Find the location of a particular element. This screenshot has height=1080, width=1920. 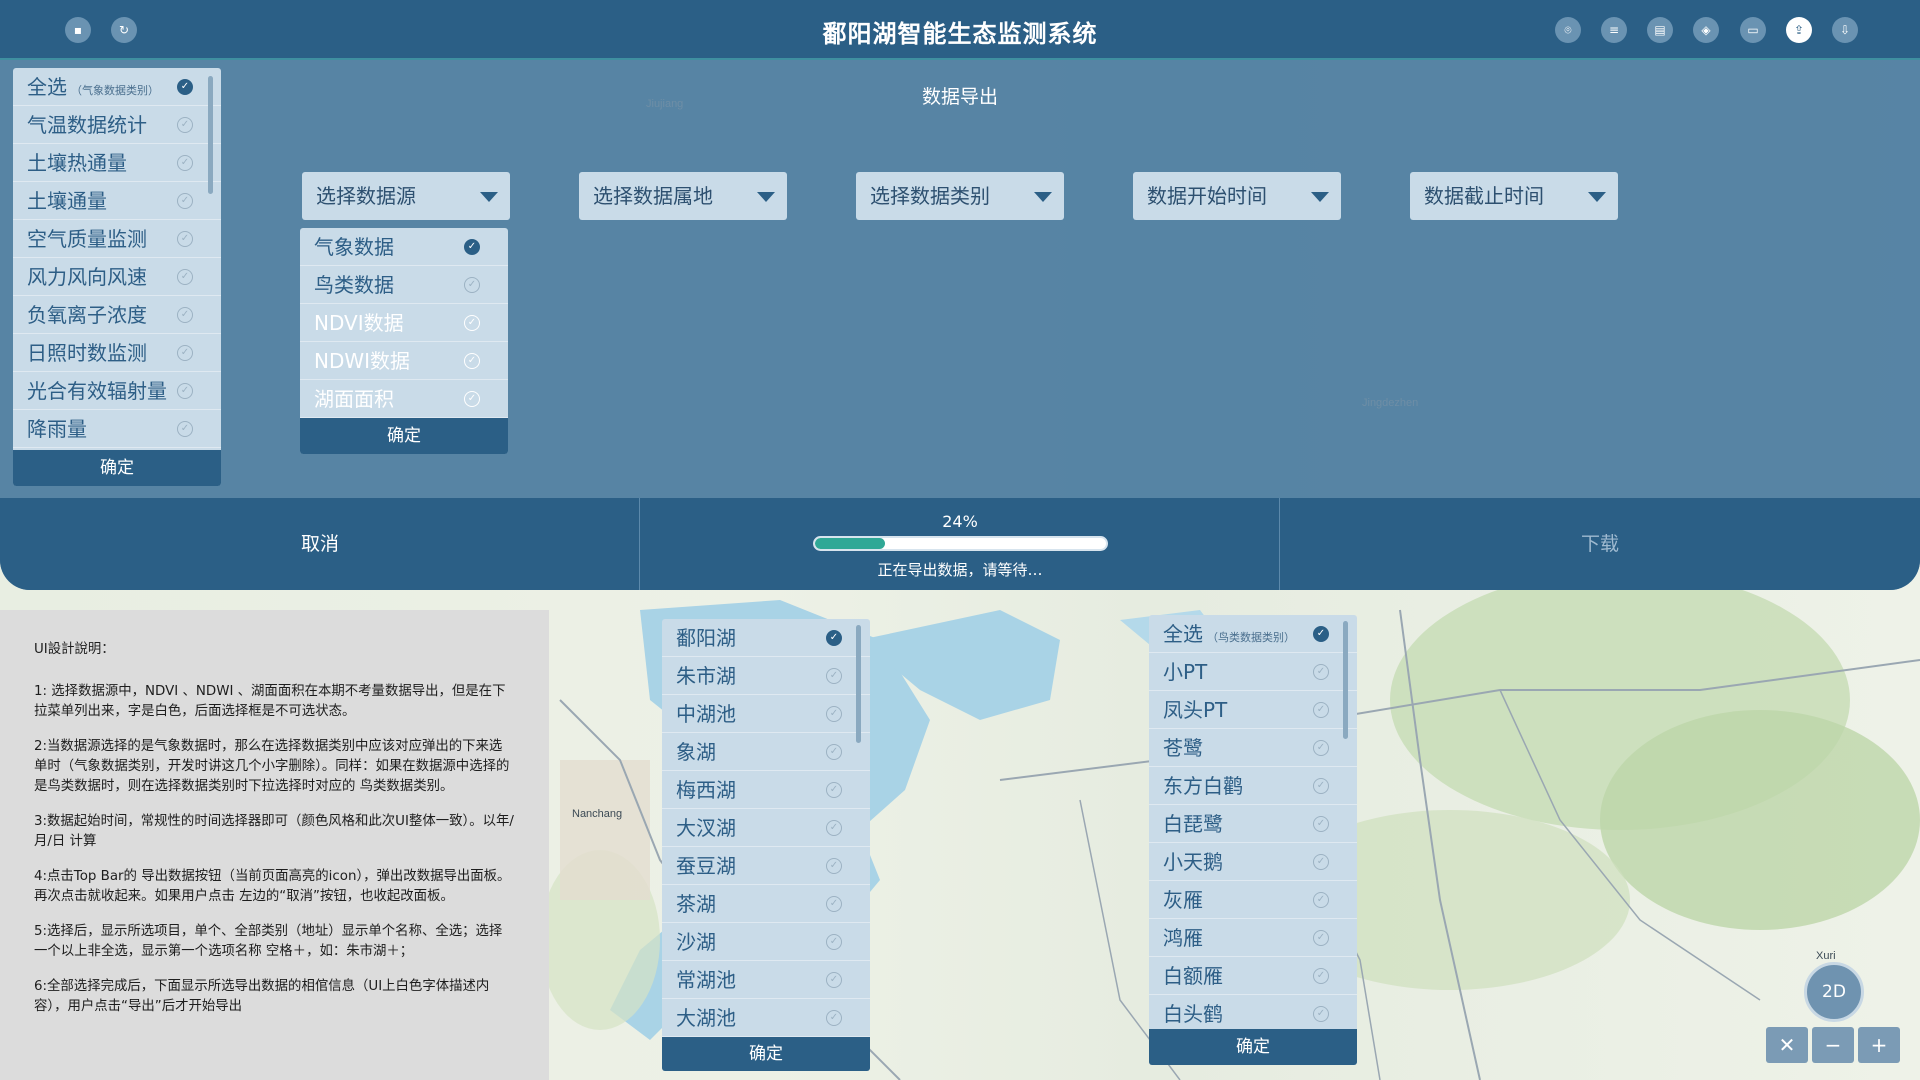

data-source-select: 选择数据源 is located at coordinates (406, 196).